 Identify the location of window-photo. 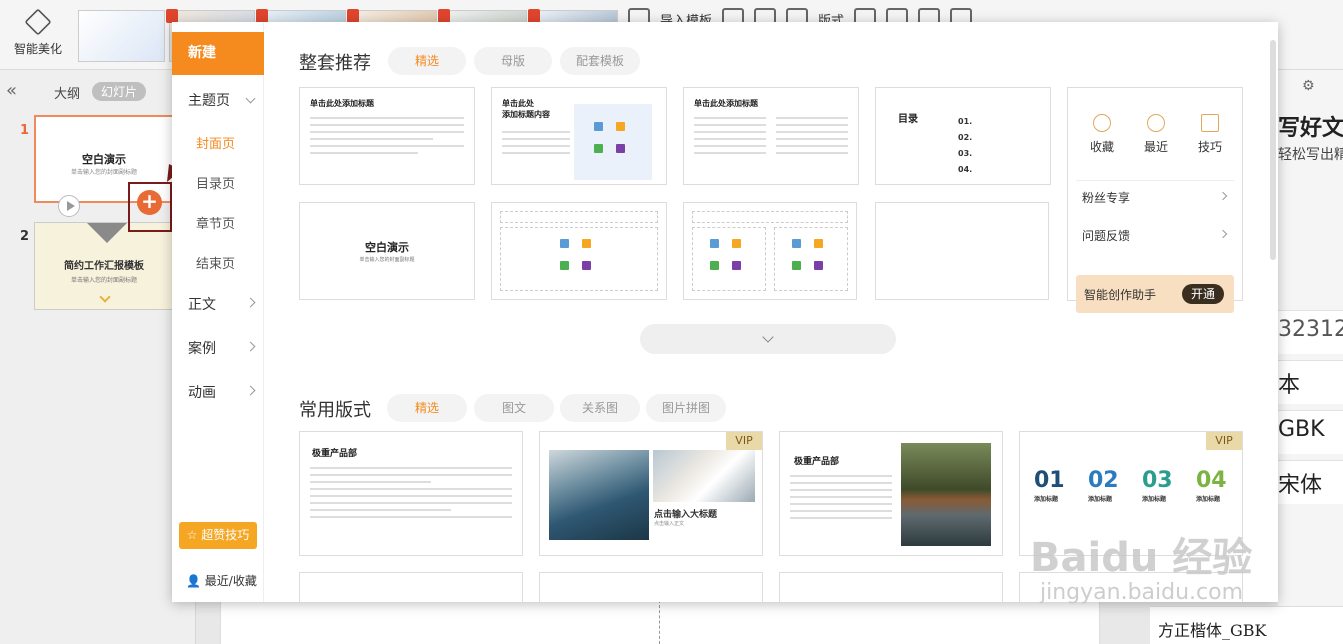
(704, 476).